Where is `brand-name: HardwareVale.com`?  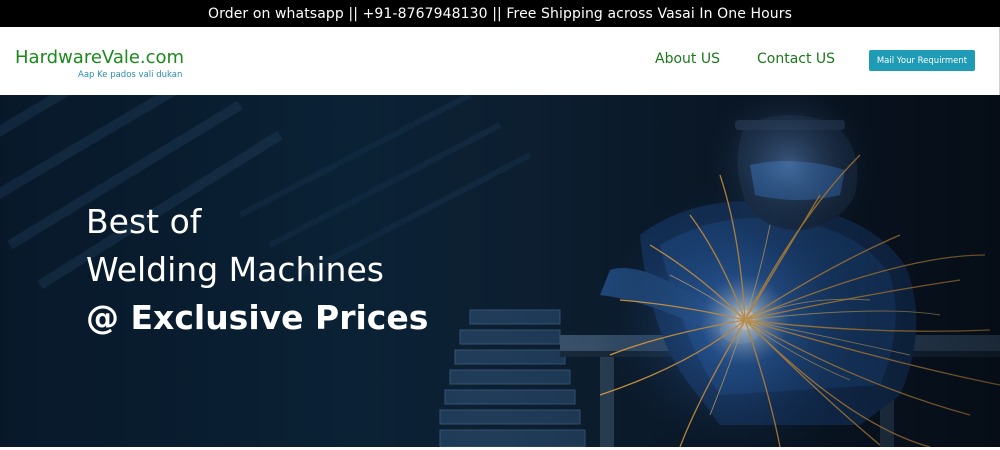 brand-name: HardwareVale.com is located at coordinates (100, 57).